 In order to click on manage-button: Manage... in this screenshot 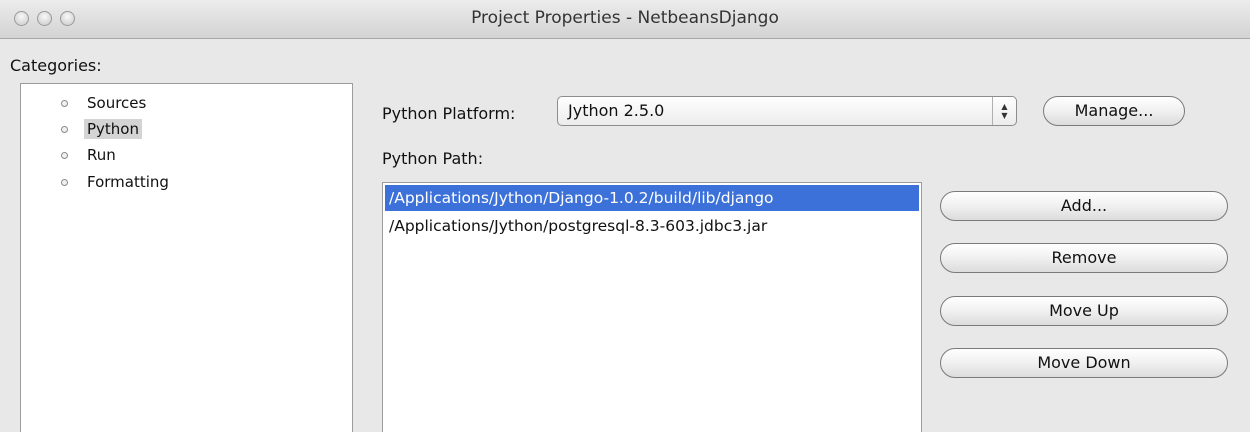, I will do `click(1114, 111)`.